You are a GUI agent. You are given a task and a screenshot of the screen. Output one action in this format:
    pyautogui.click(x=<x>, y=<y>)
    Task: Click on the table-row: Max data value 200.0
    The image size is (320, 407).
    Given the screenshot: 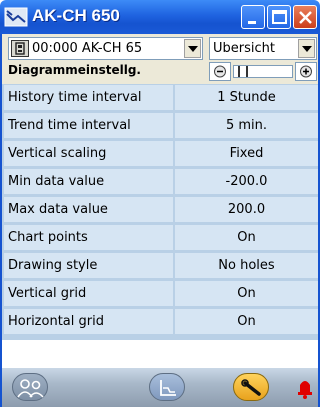 What is the action you would take?
    pyautogui.click(x=161, y=210)
    